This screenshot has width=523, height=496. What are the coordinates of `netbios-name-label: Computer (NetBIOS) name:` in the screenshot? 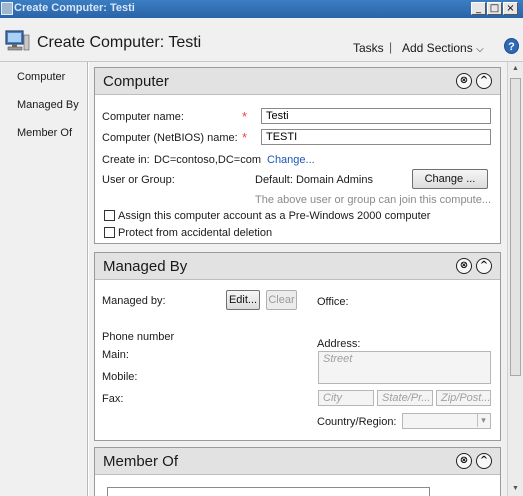 It's located at (170, 138).